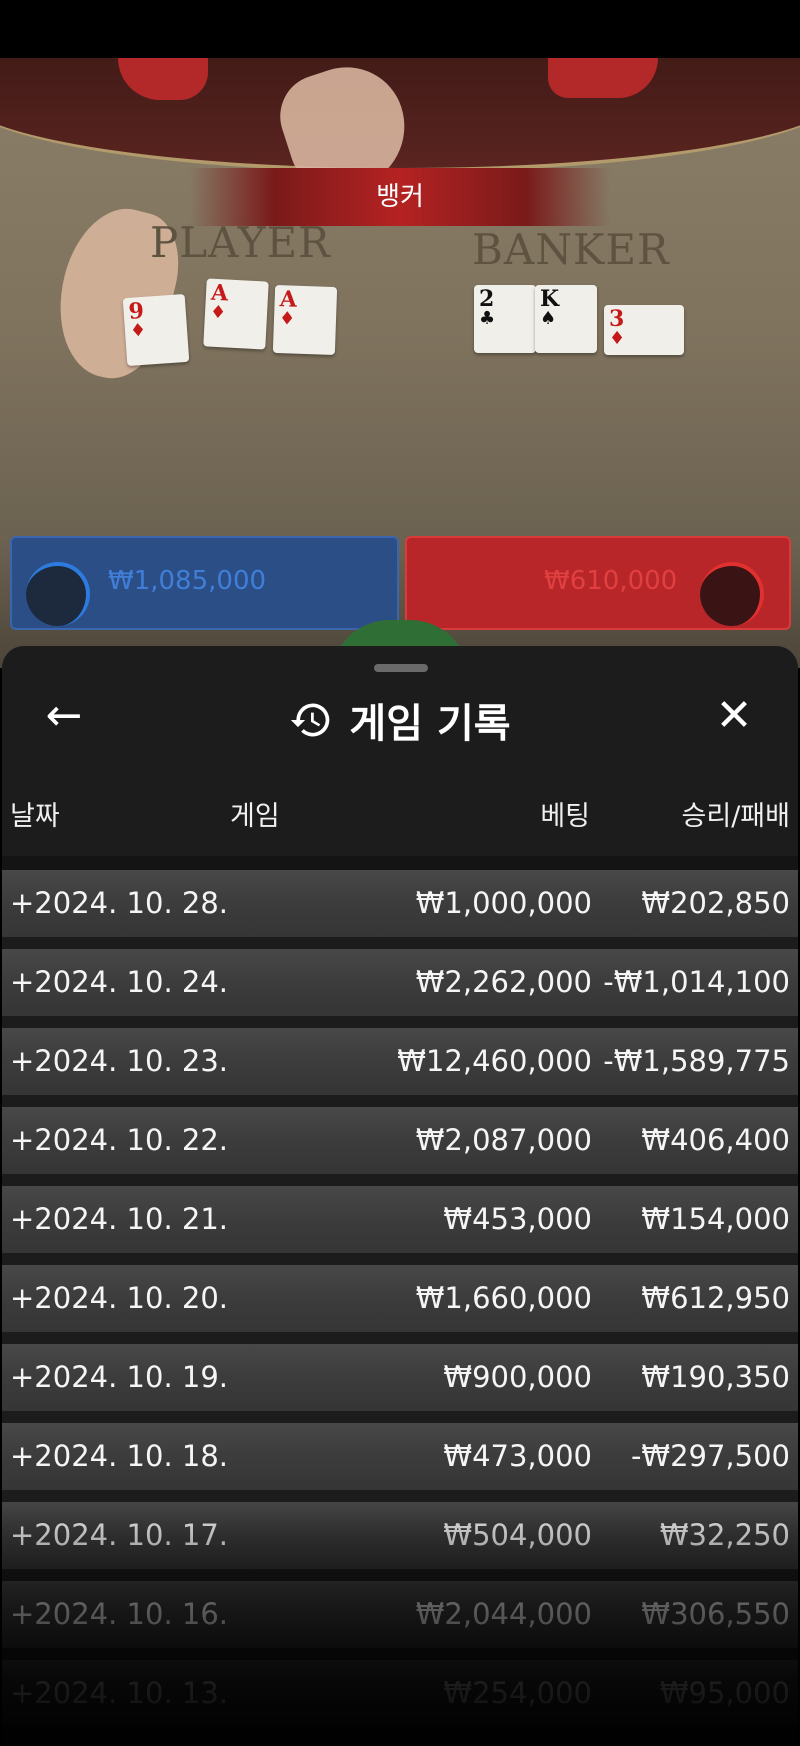 This screenshot has width=800, height=1746. I want to click on header-divider, so click(400, 863).